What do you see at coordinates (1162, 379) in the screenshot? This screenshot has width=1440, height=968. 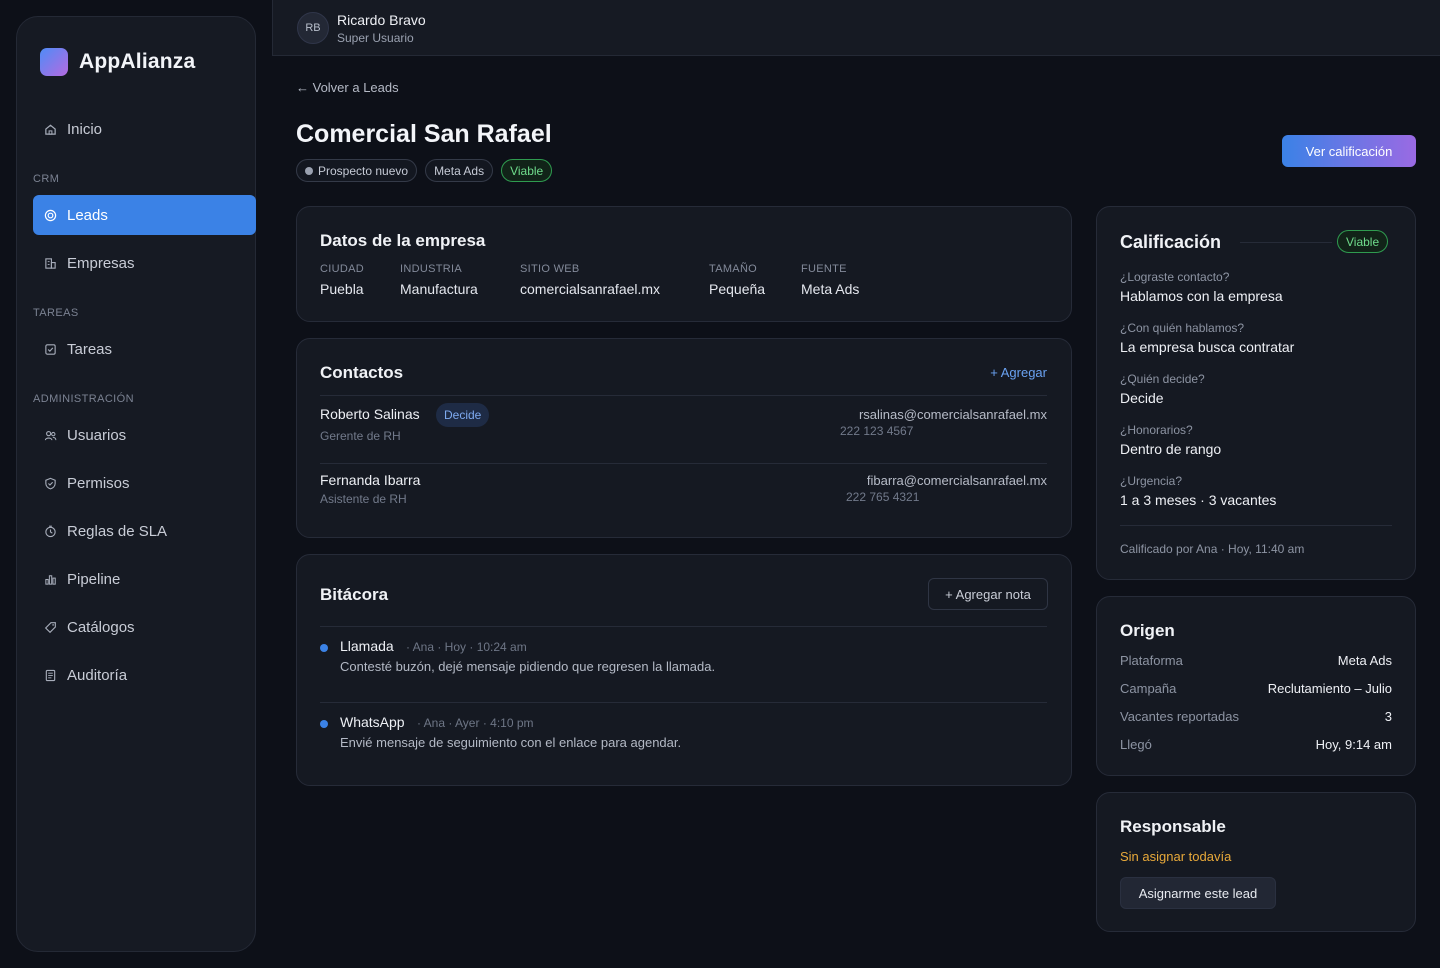 I see `question-label: ¿Quién decide?` at bounding box center [1162, 379].